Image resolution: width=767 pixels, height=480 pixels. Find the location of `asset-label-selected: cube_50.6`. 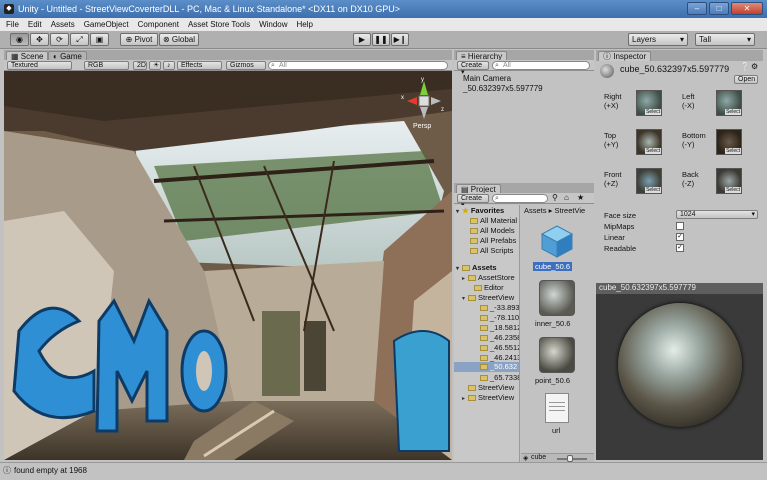

asset-label-selected: cube_50.6 is located at coordinates (553, 266).